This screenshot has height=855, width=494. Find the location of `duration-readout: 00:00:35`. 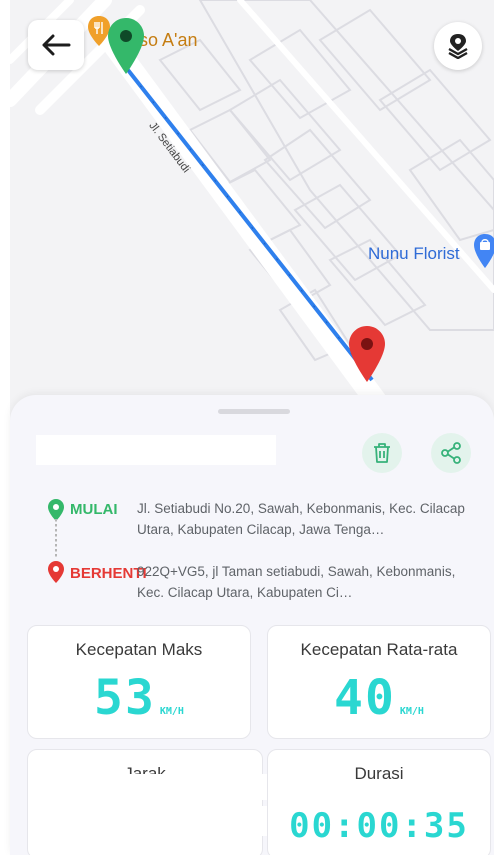

duration-readout: 00:00:35 is located at coordinates (379, 826).